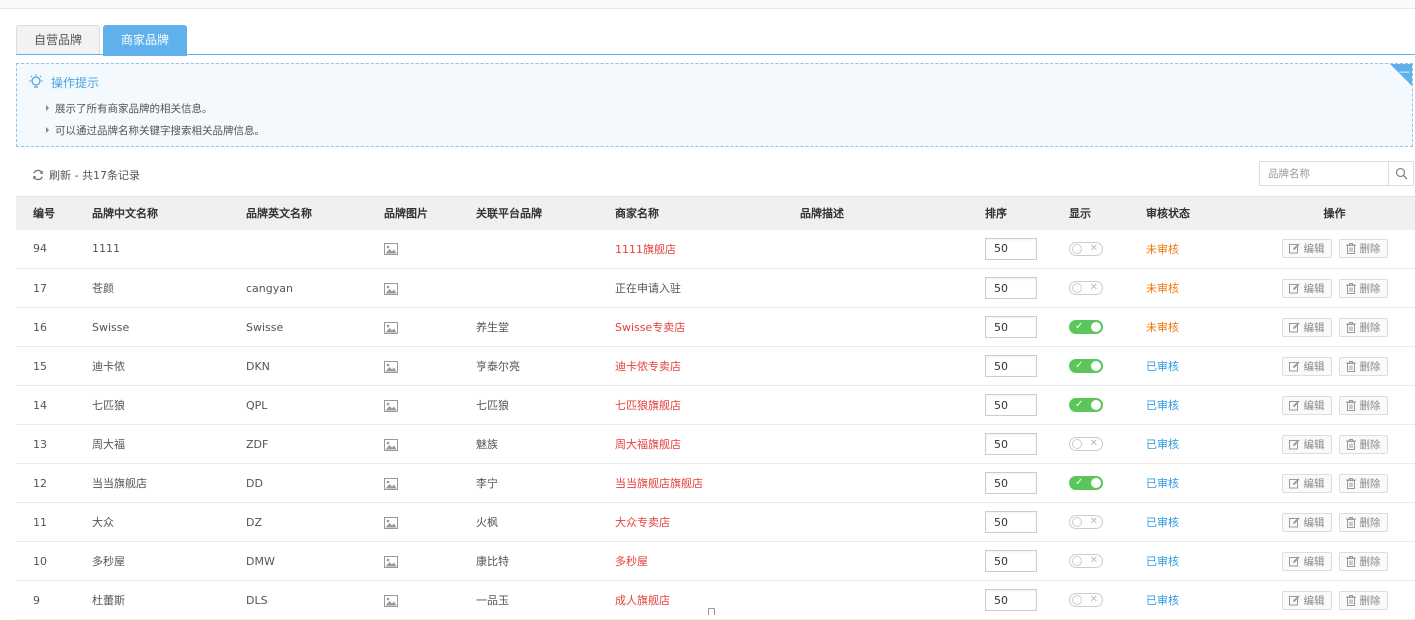 This screenshot has width=1415, height=620. What do you see at coordinates (1107, 561) in the screenshot?
I see `cell-show: ✕` at bounding box center [1107, 561].